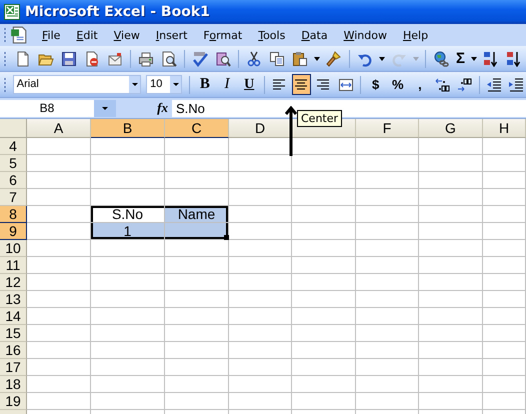 This screenshot has width=526, height=414. I want to click on row-header: 14, so click(13, 316).